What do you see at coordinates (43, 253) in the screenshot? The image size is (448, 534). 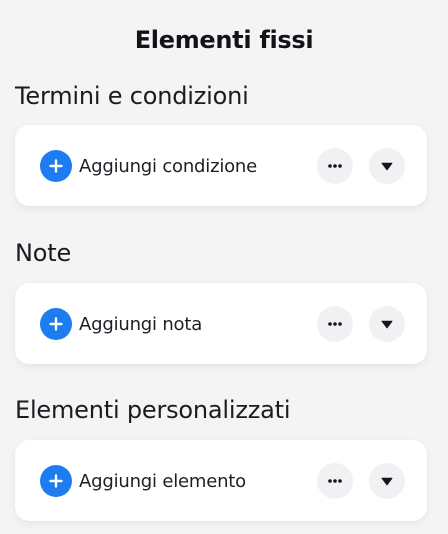 I see `section-title-note: Note` at bounding box center [43, 253].